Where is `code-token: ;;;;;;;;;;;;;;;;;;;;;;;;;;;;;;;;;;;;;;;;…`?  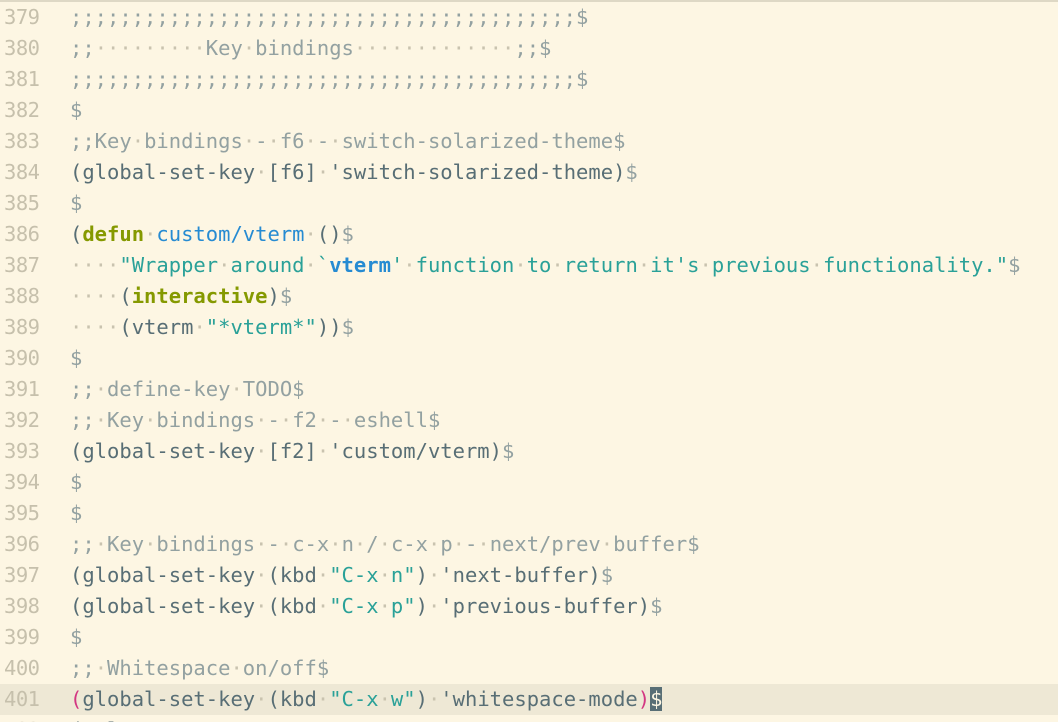
code-token: ;;;;;;;;;;;;;;;;;;;;;;;;;;;;;;;;;;;;;;;;… is located at coordinates (323, 79).